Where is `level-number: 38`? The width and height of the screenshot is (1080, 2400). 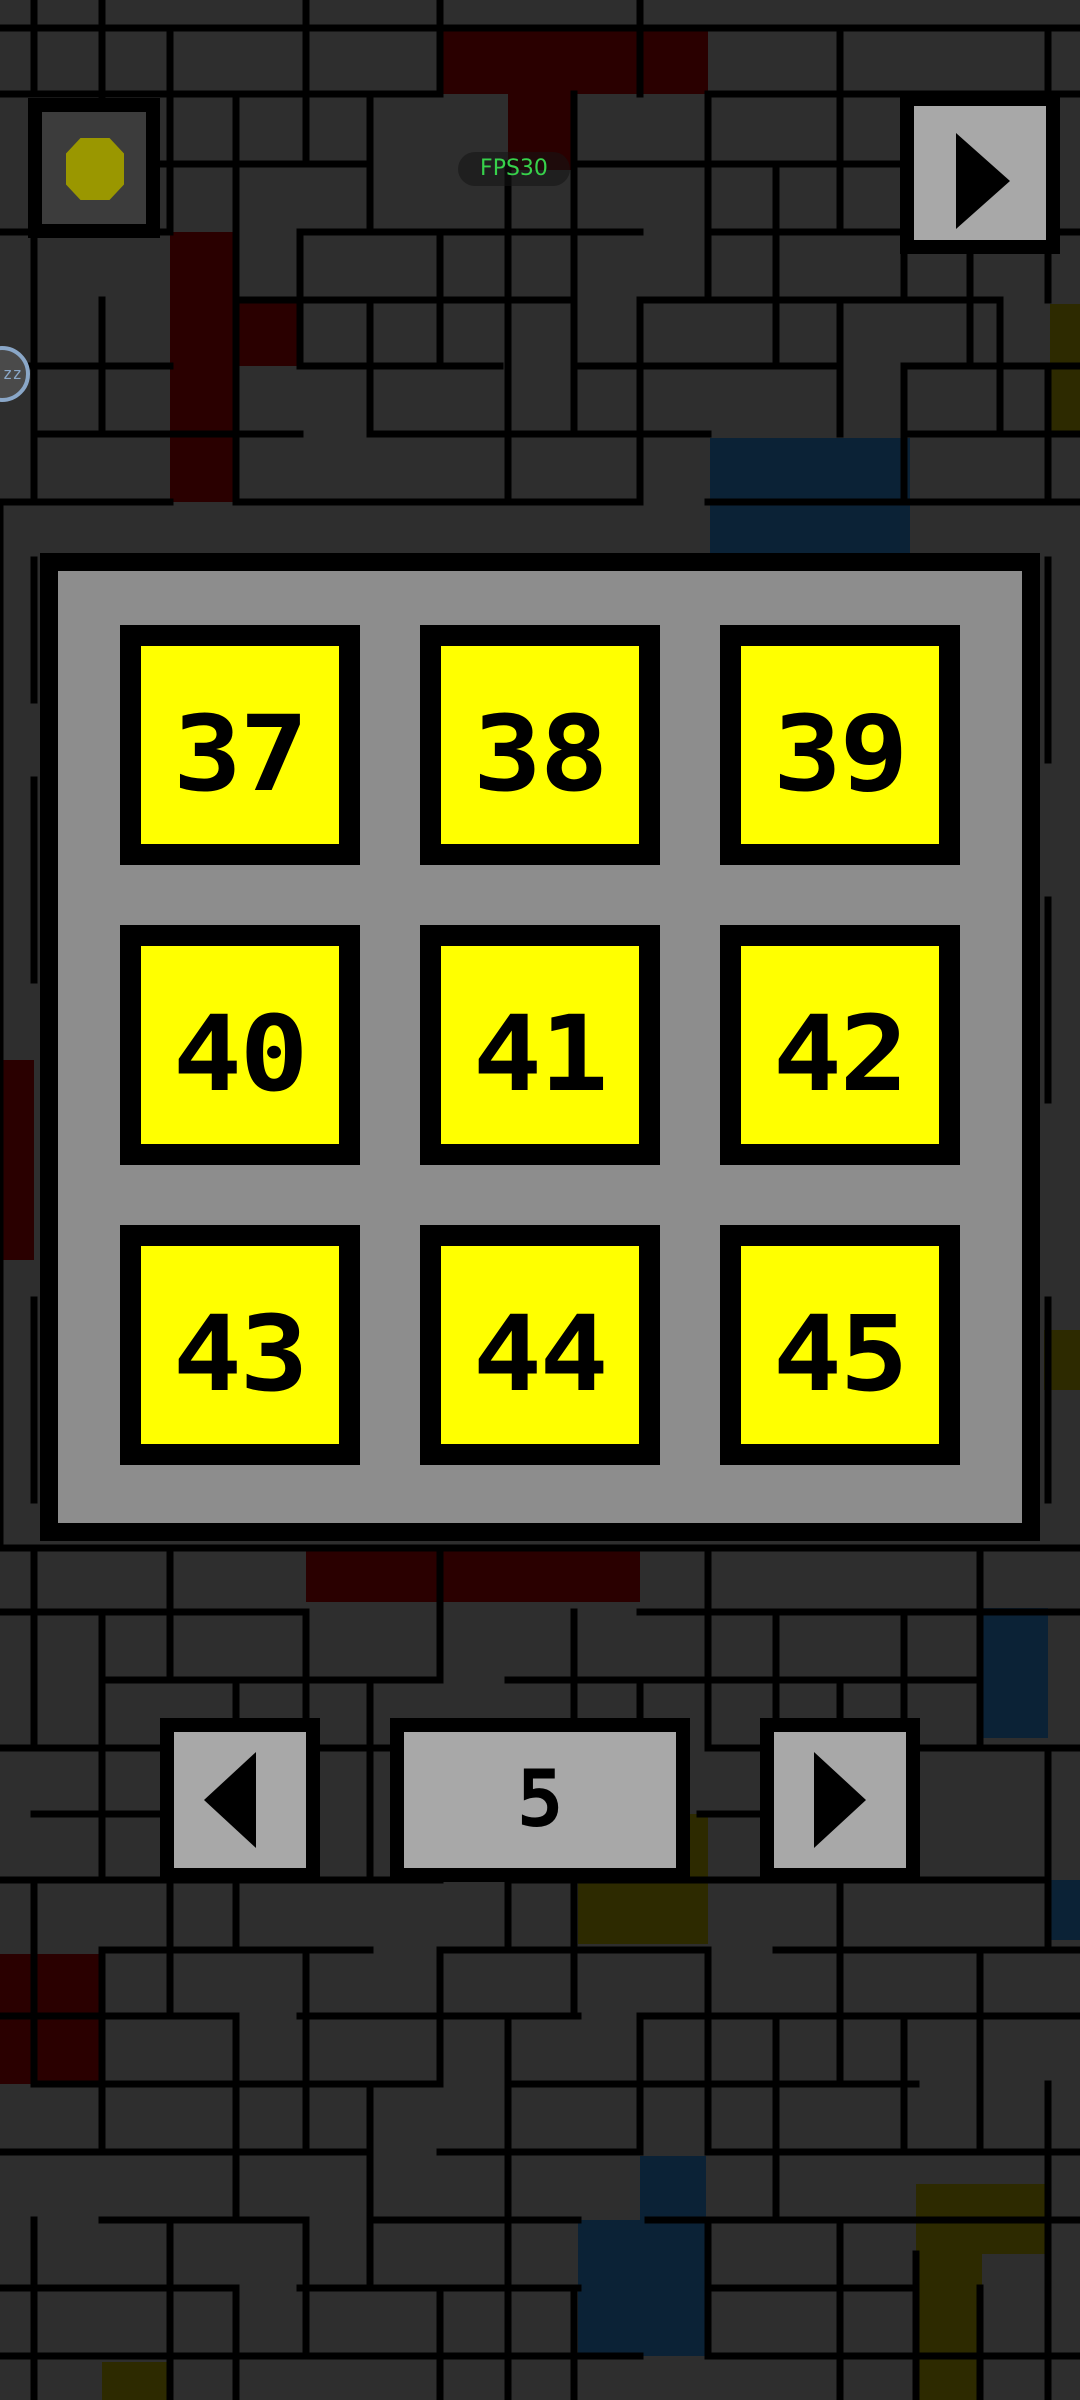 level-number: 38 is located at coordinates (541, 754).